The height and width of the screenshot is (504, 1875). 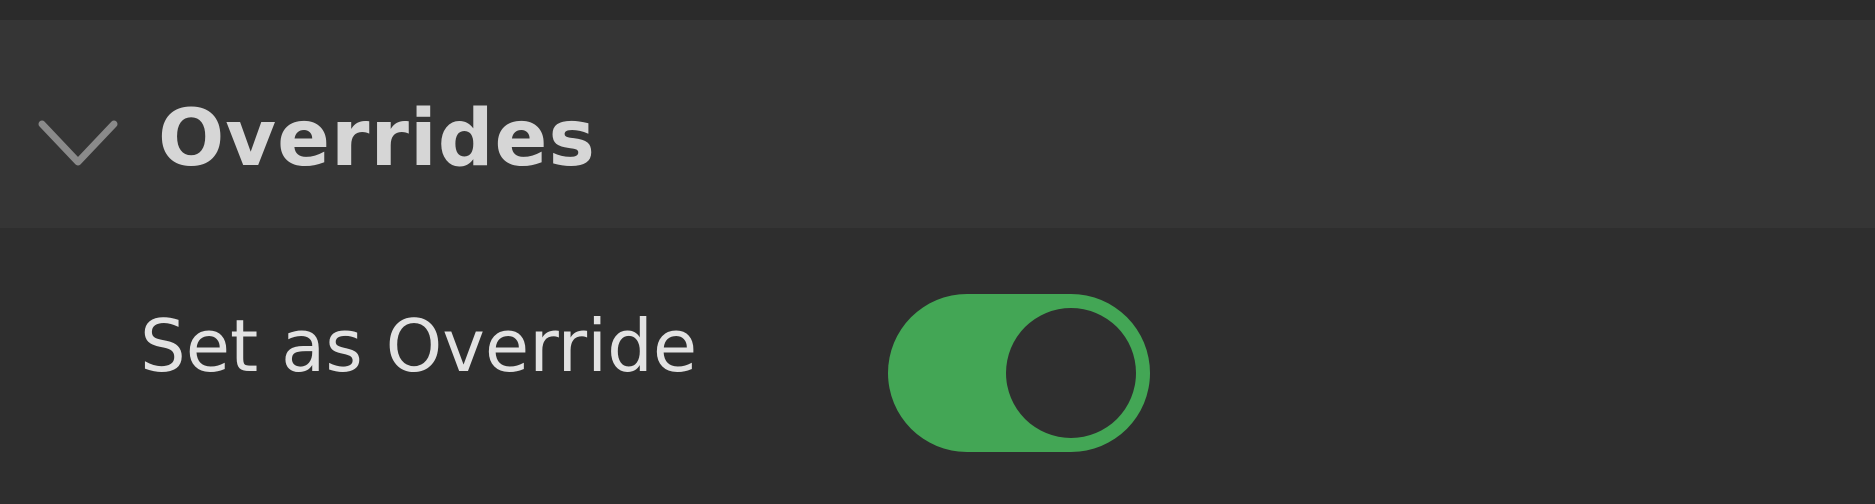 I want to click on set-as-override-label: Set as Override, so click(x=419, y=346).